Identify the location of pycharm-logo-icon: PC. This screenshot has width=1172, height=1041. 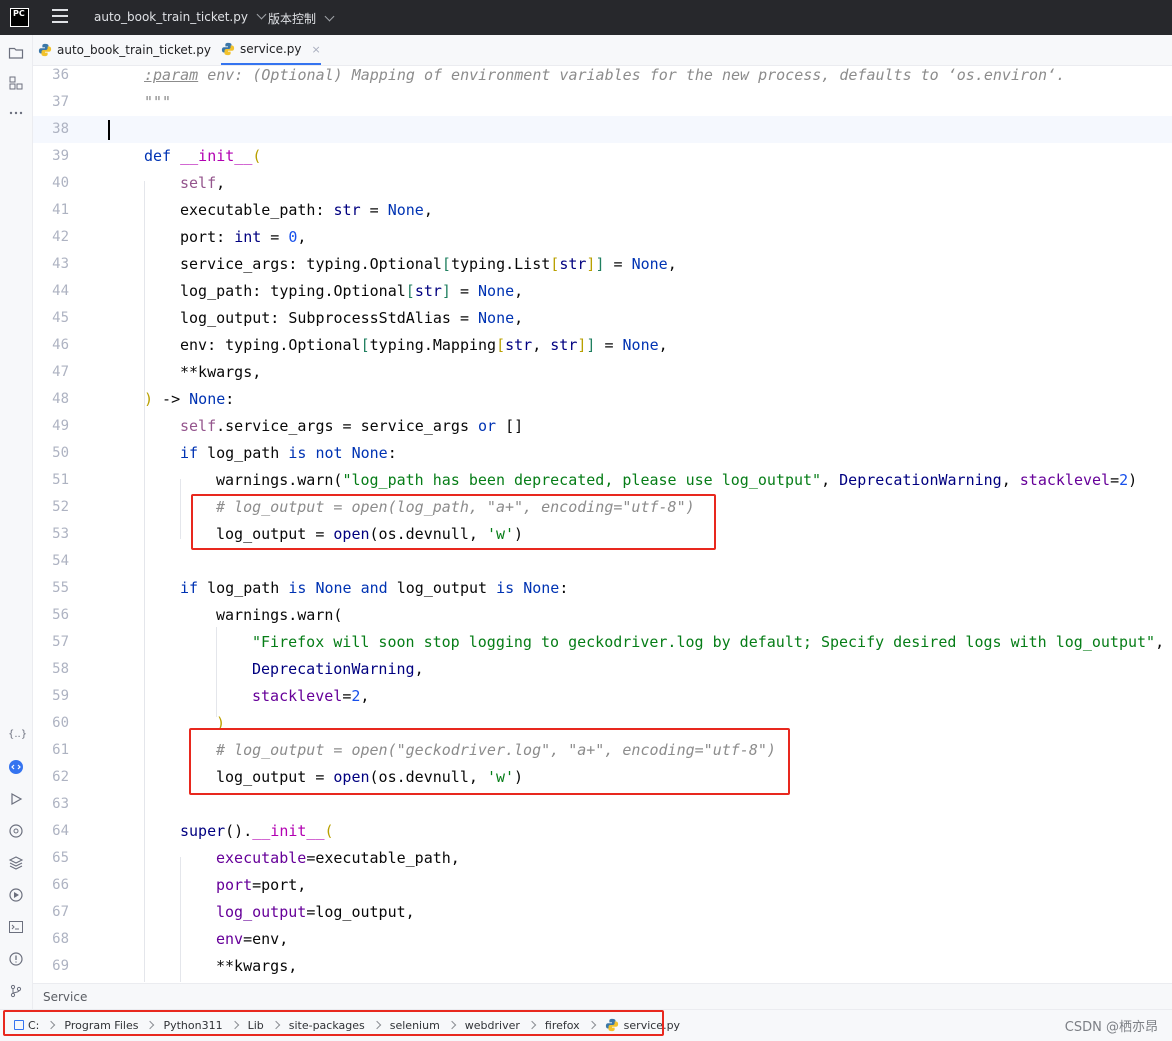
(19, 17).